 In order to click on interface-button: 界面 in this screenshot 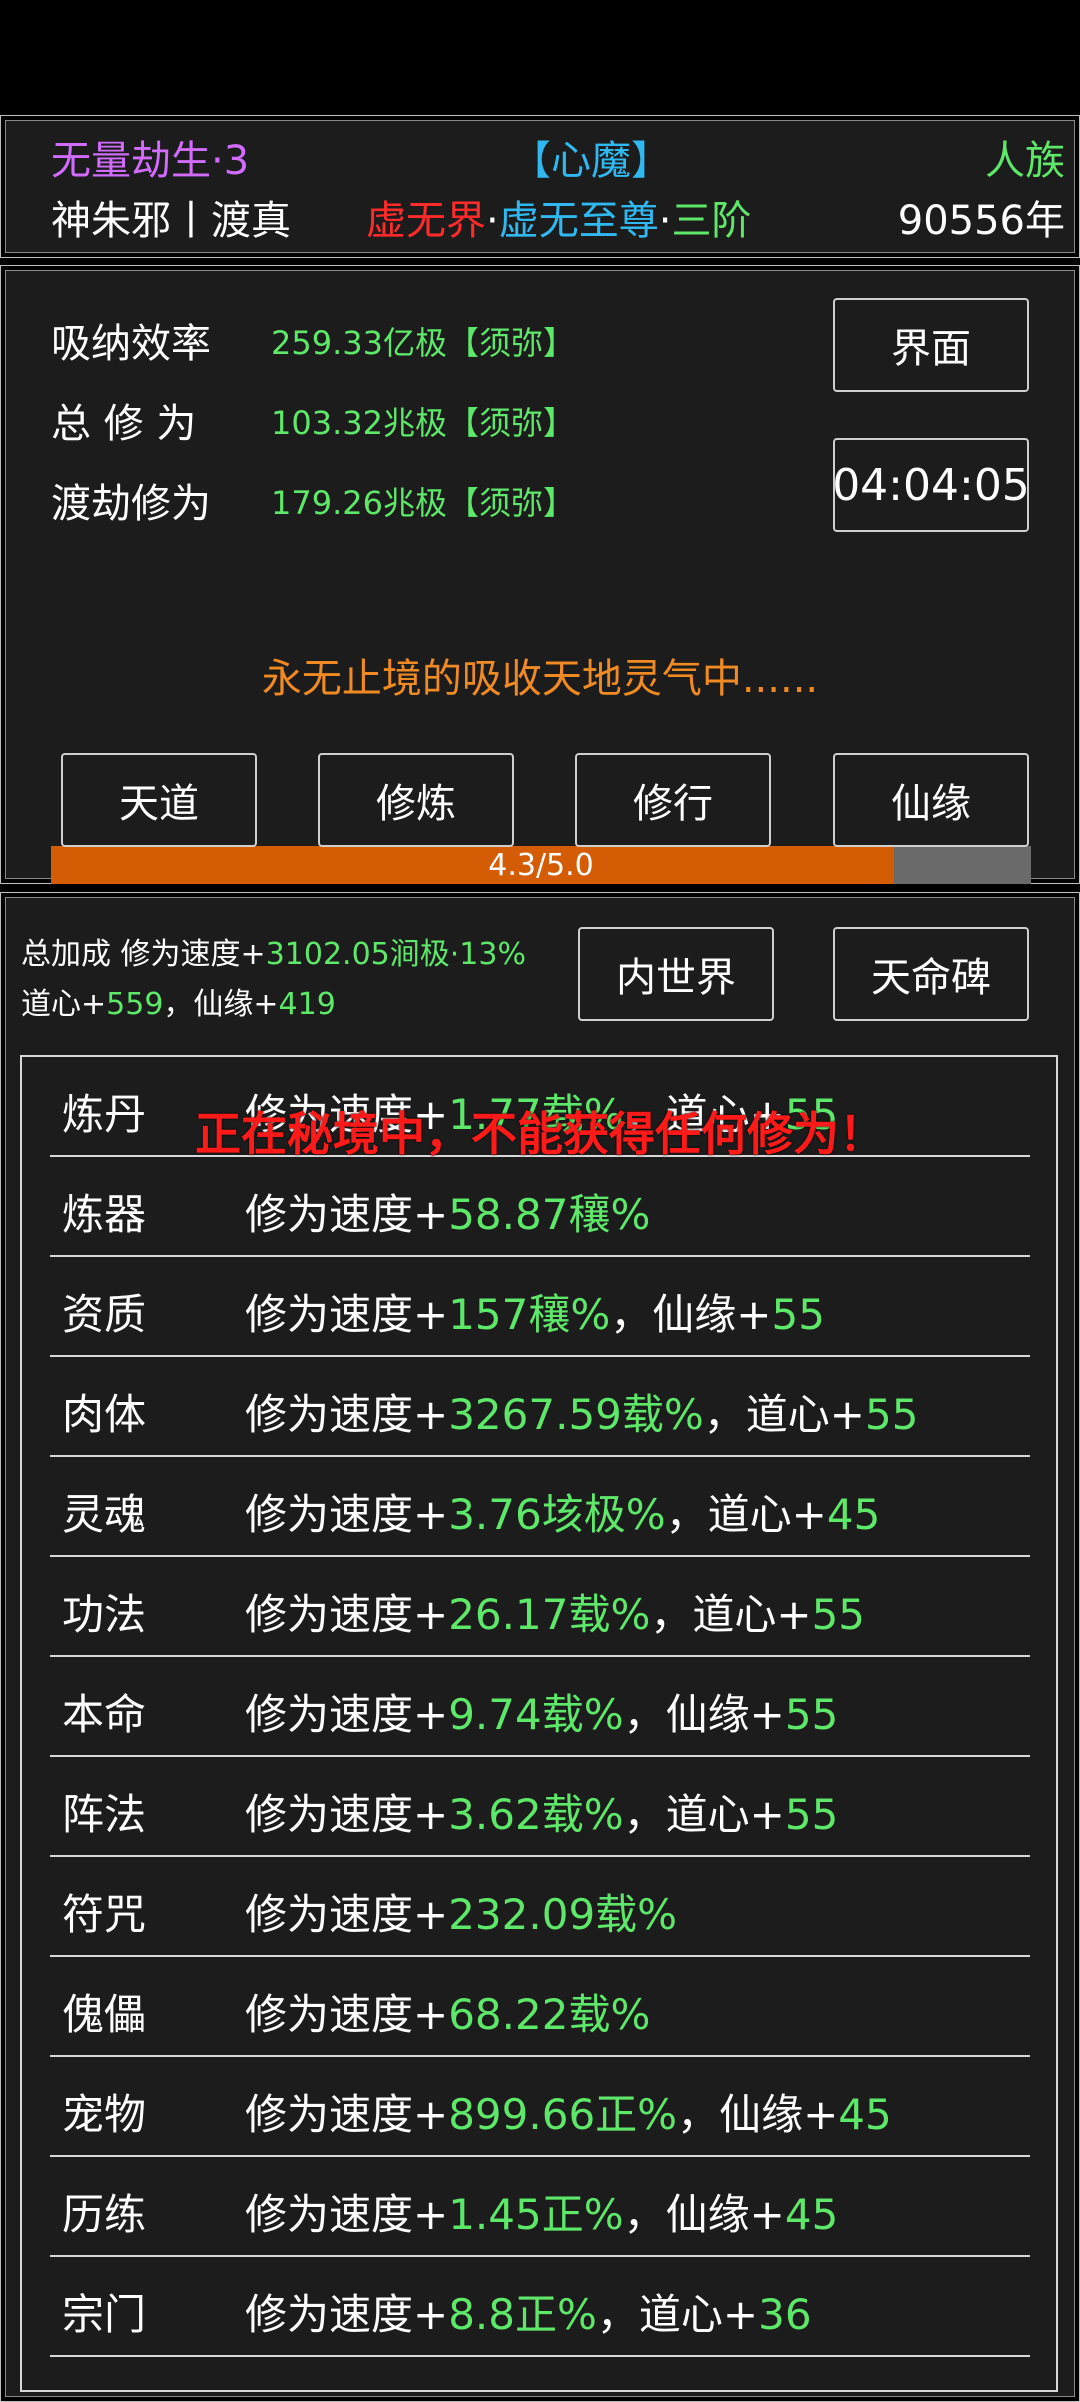, I will do `click(931, 345)`.